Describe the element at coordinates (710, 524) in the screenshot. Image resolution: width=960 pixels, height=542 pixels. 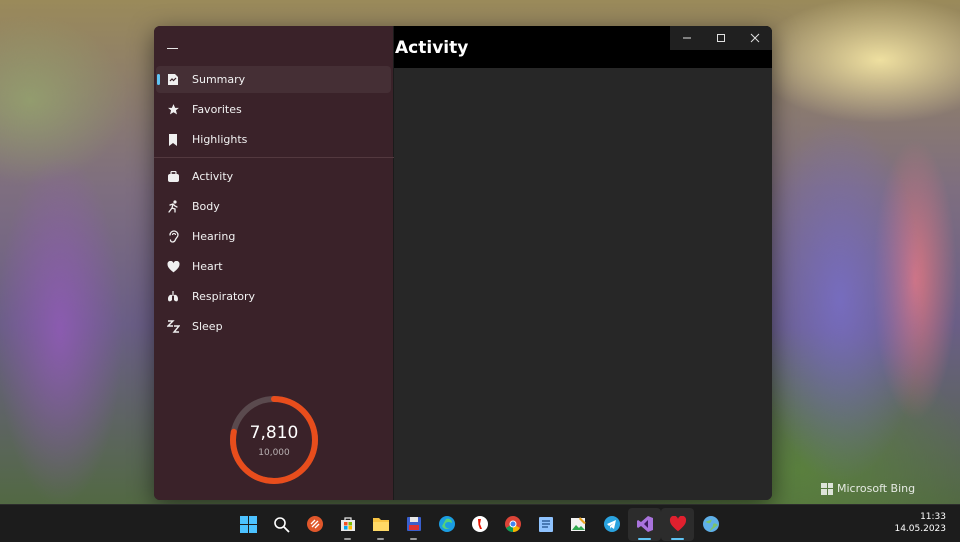
I see `weather-globe-icon` at that location.